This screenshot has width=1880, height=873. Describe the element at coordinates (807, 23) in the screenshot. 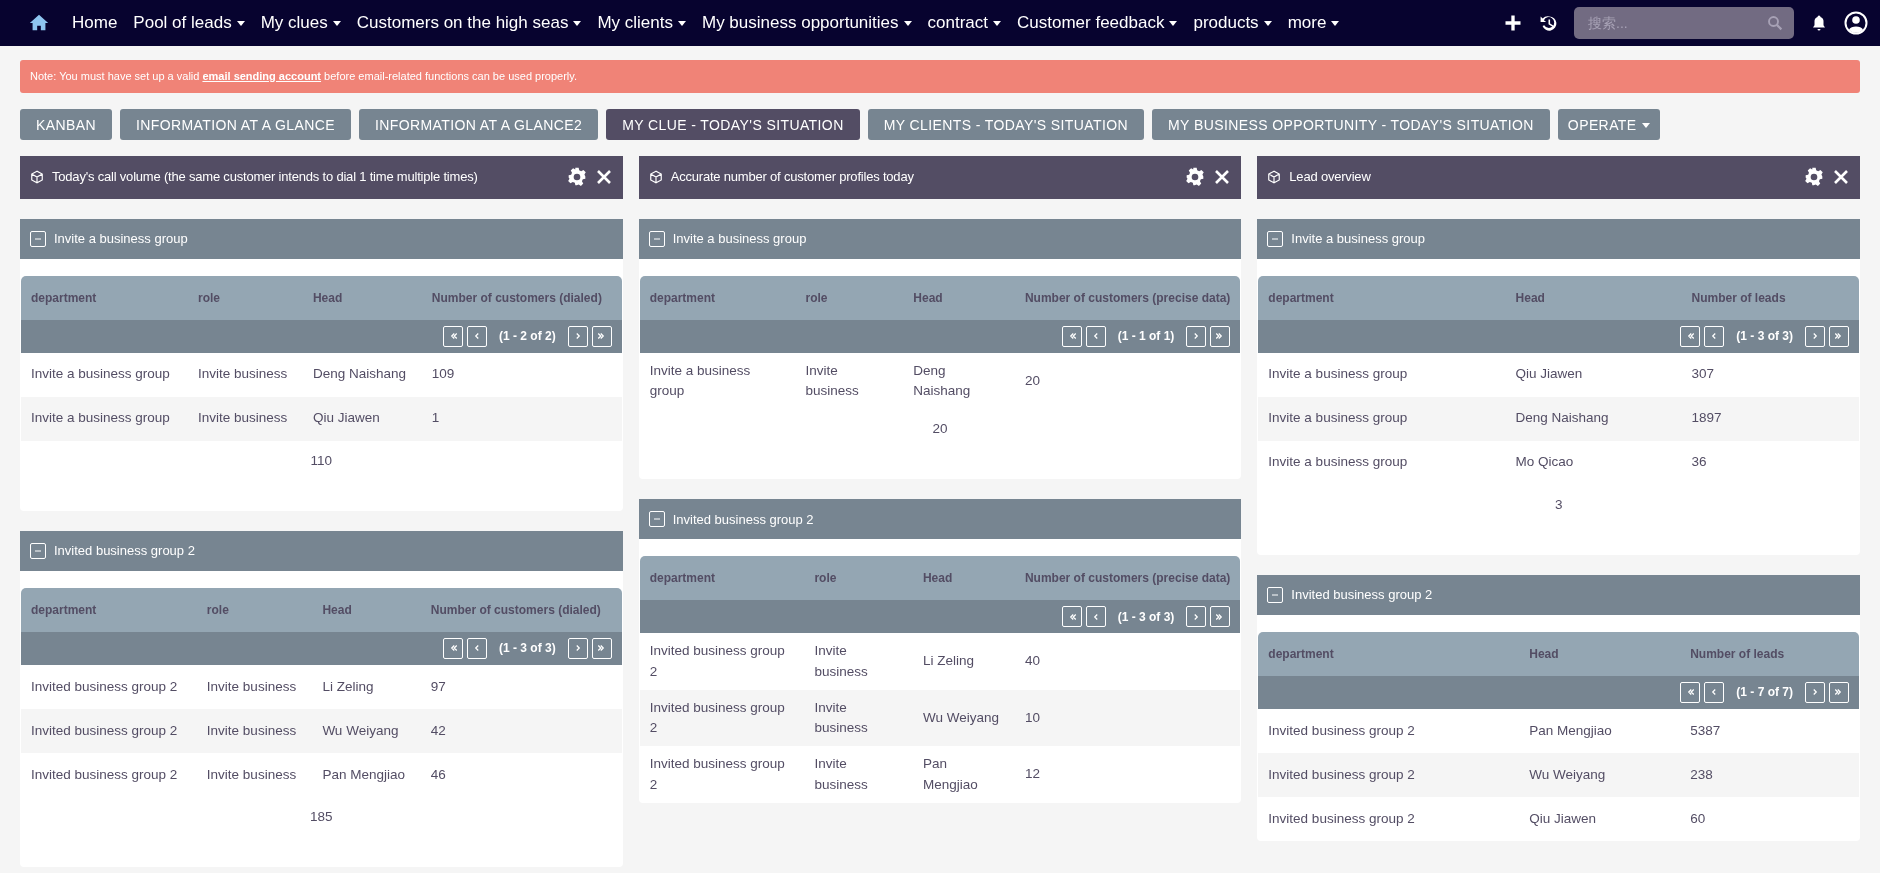

I see `nav-menu-item: My business opportunities` at that location.